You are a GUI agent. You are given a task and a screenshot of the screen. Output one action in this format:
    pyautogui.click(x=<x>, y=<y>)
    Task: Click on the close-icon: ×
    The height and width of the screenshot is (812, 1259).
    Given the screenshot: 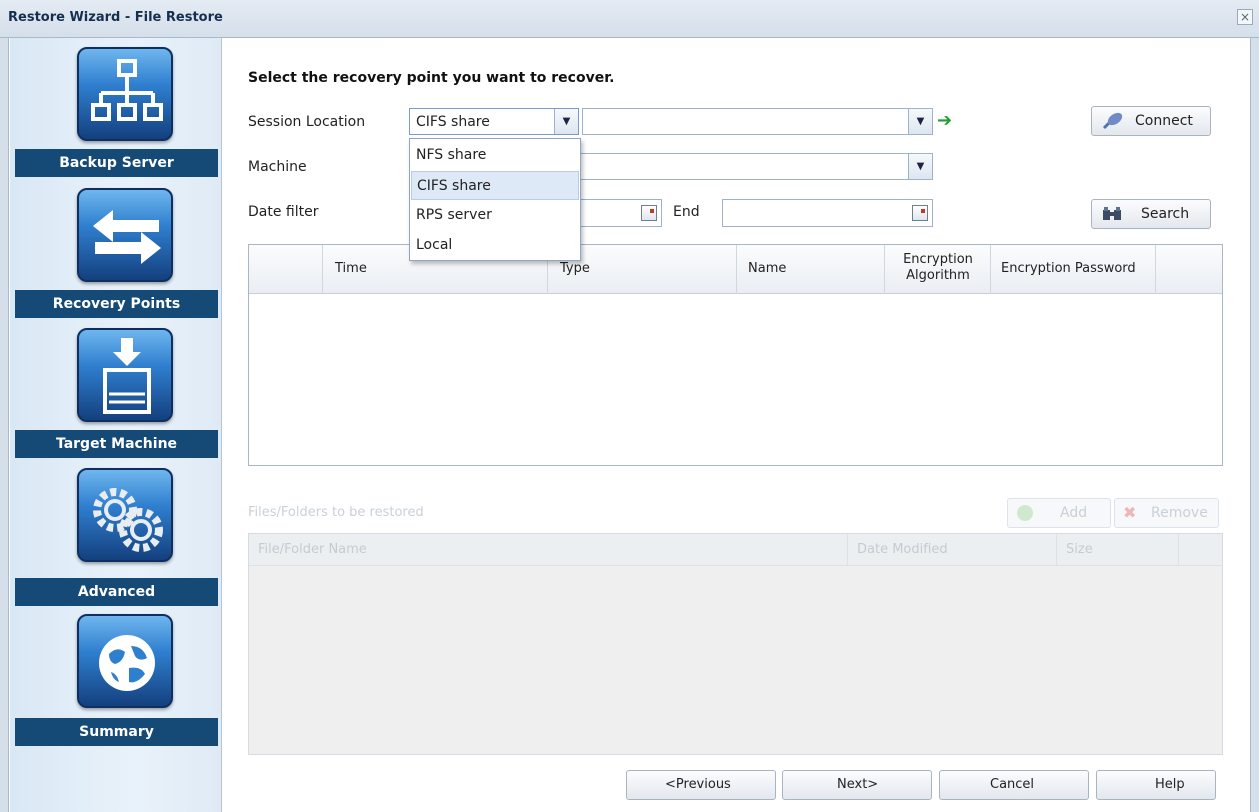 What is the action you would take?
    pyautogui.click(x=1245, y=17)
    